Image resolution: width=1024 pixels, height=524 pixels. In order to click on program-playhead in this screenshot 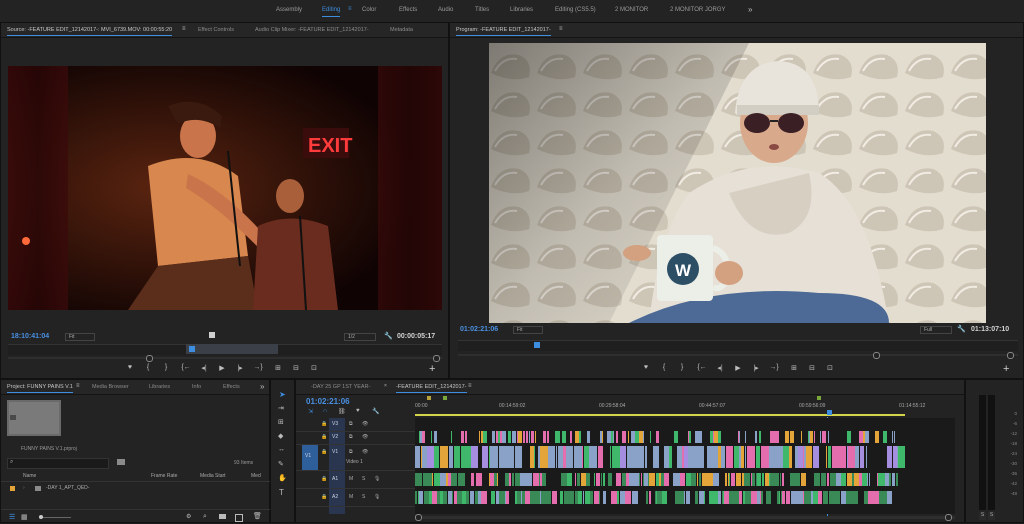, I will do `click(537, 345)`.